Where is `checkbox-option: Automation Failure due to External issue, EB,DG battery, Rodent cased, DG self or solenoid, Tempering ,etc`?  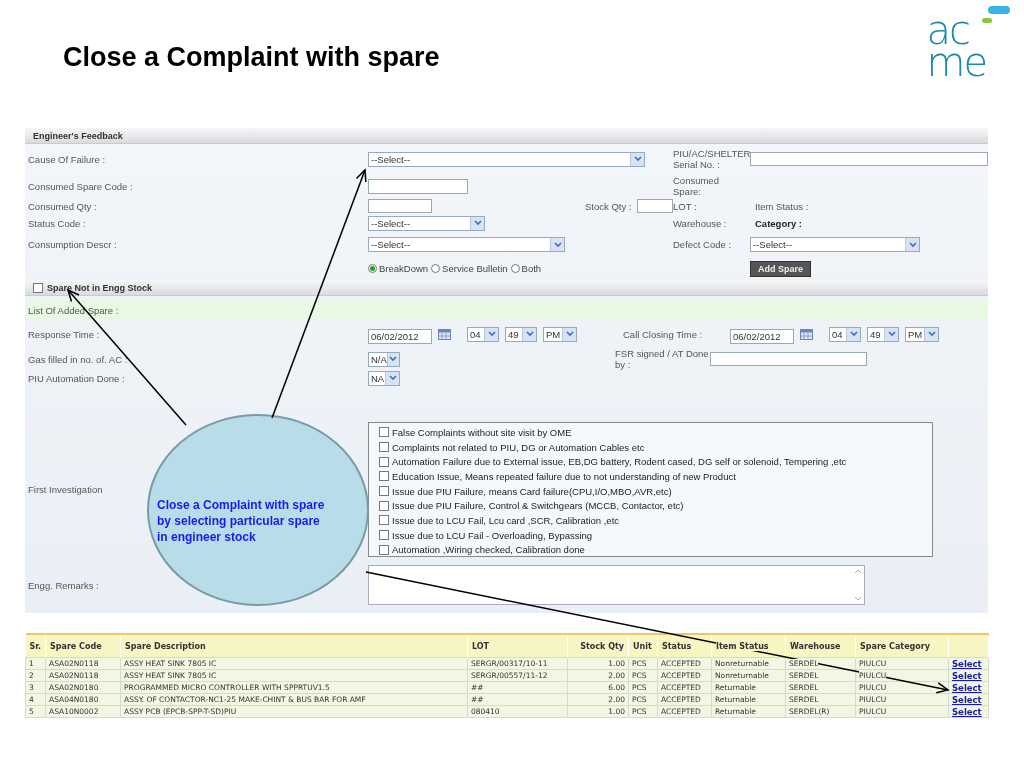 checkbox-option: Automation Failure due to External issue, EB,DG battery, Rodent cased, DG self or solenoid, Tempering ,etc is located at coordinates (655, 461).